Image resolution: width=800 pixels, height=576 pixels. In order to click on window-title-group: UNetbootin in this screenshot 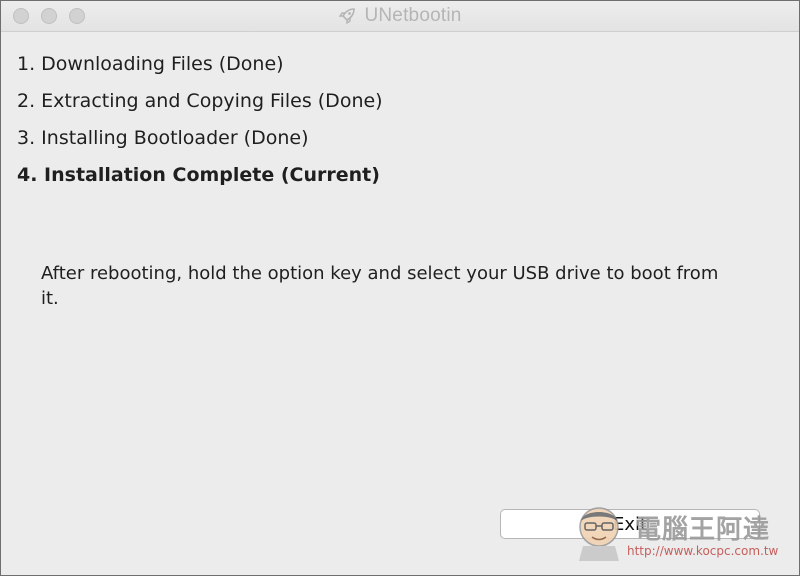, I will do `click(400, 16)`.